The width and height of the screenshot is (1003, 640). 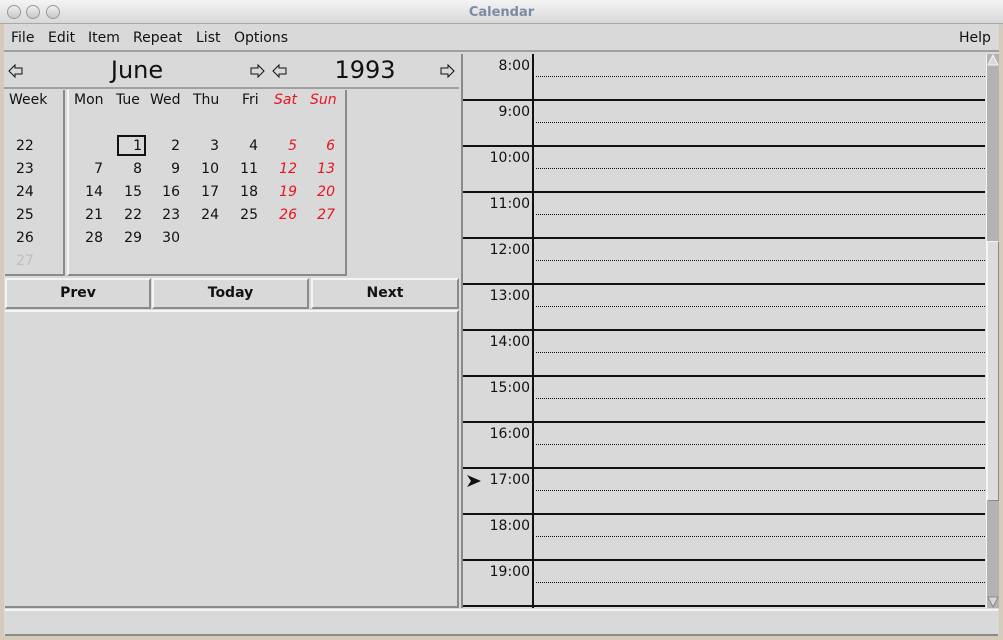 What do you see at coordinates (282, 192) in the screenshot?
I see `calendar-day: 19` at bounding box center [282, 192].